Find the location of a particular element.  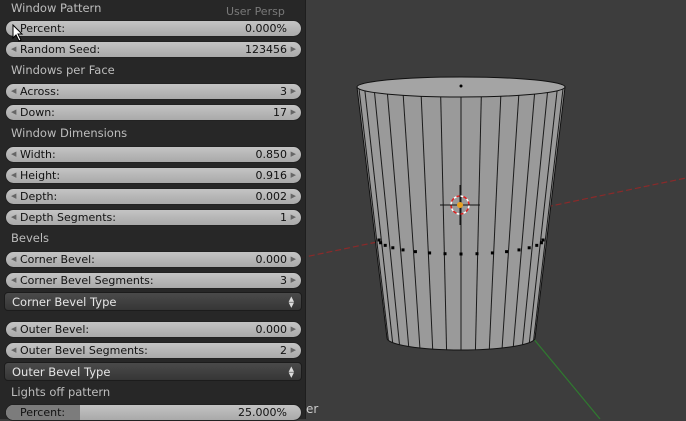

field-label: Depth Segments: is located at coordinates (68, 217).